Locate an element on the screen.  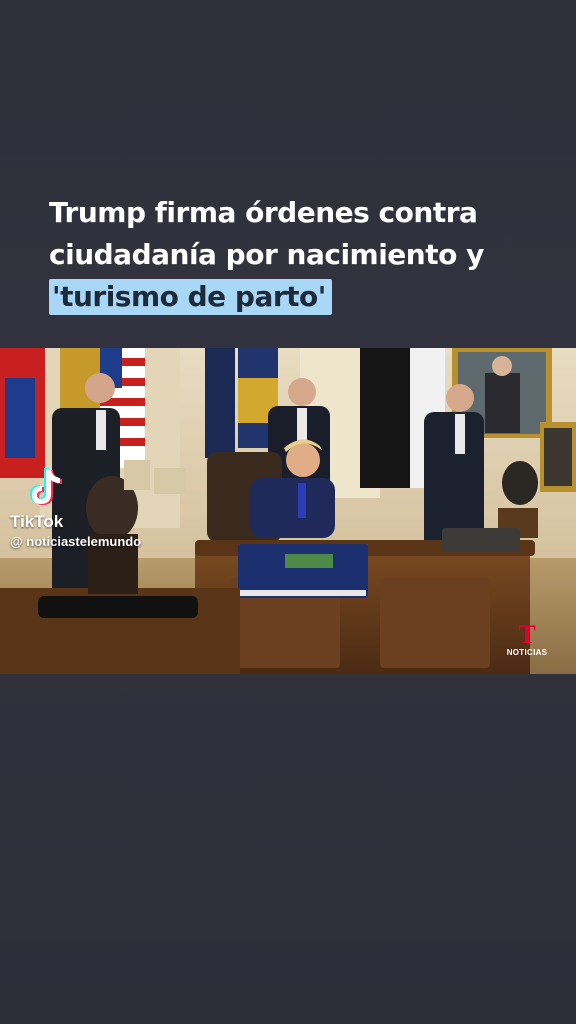
tiktok-watermark: TikTok @ noticiastelemundo is located at coordinates (75, 507).